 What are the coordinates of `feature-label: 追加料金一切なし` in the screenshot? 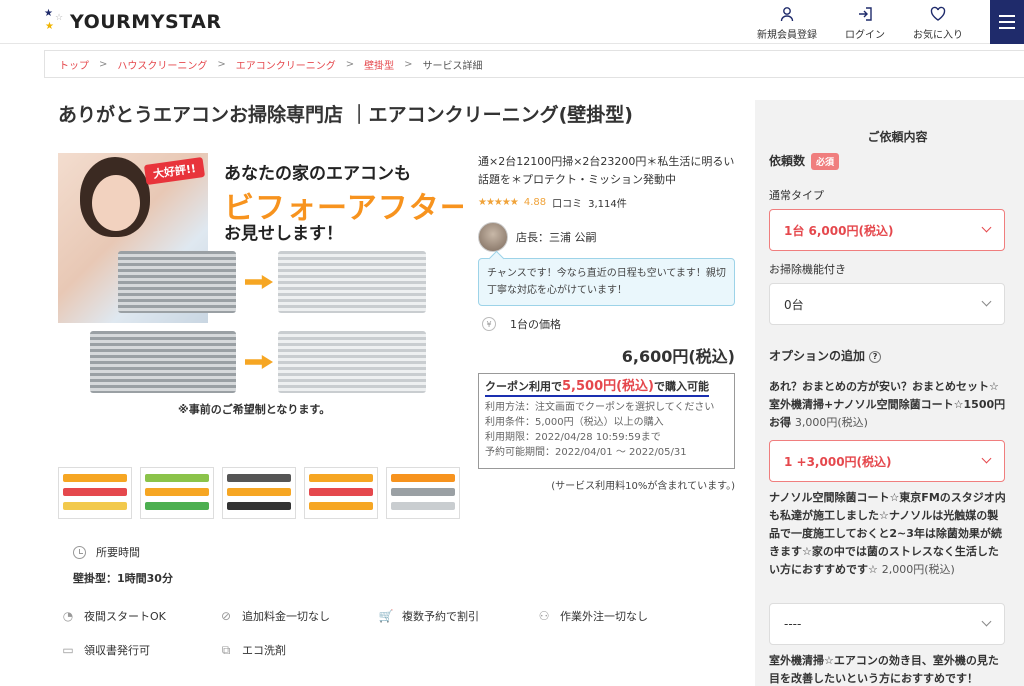 It's located at (286, 616).